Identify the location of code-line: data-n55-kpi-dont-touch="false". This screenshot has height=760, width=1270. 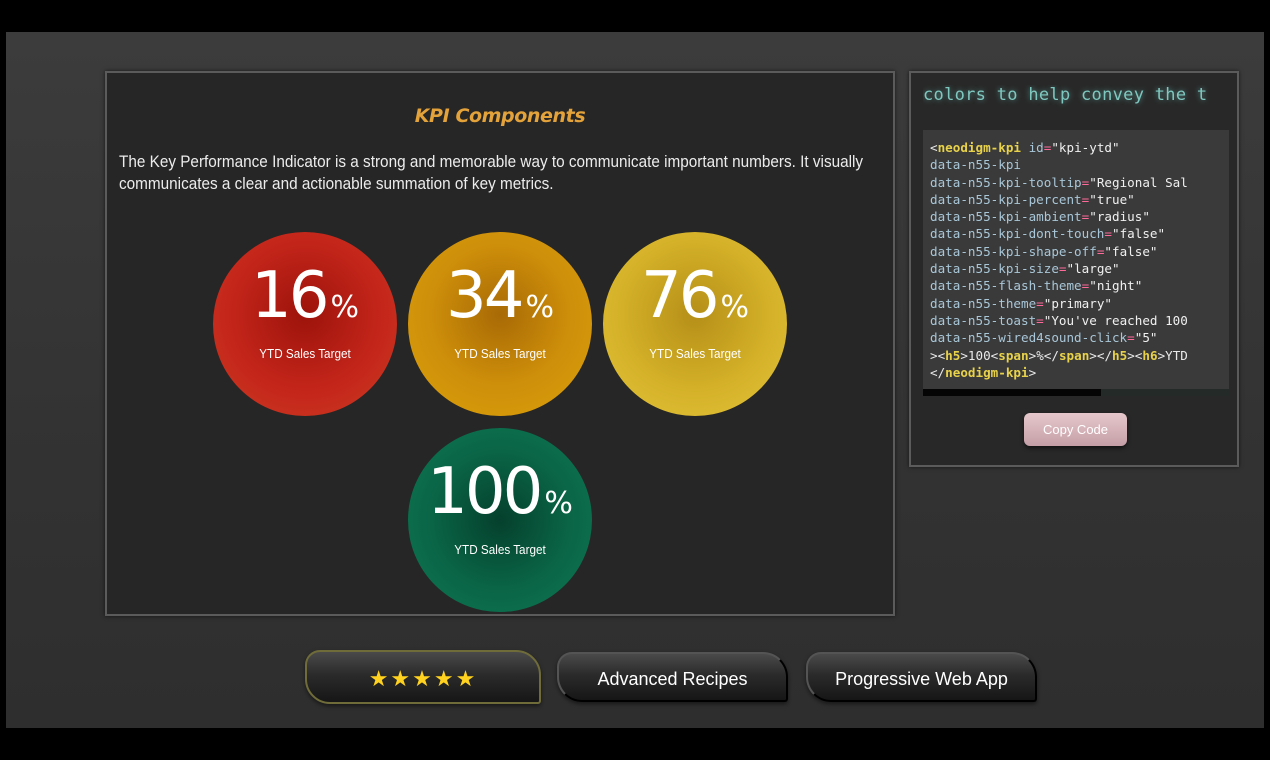
(1048, 234).